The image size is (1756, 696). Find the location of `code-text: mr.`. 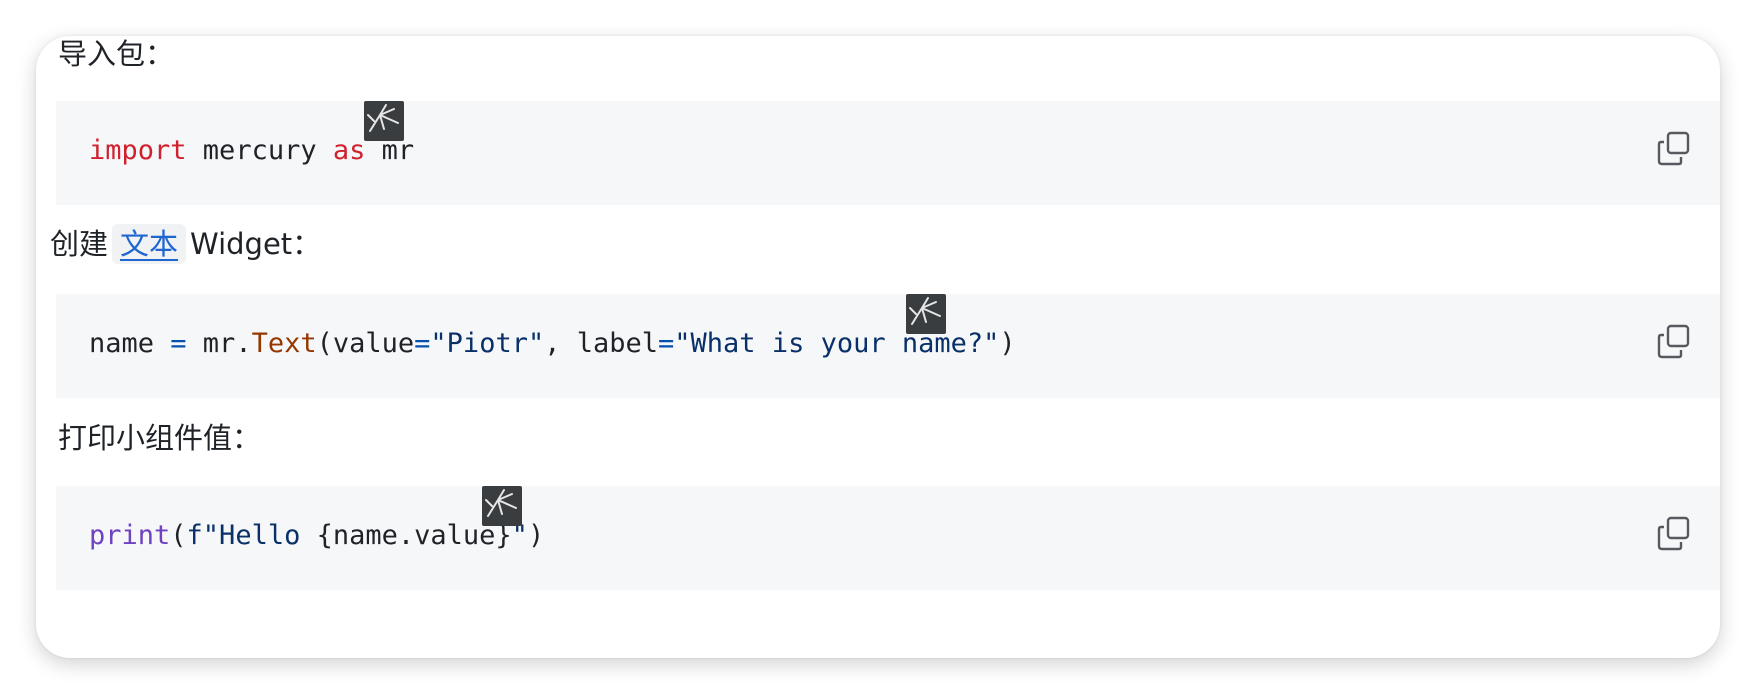

code-text: mr. is located at coordinates (219, 343).